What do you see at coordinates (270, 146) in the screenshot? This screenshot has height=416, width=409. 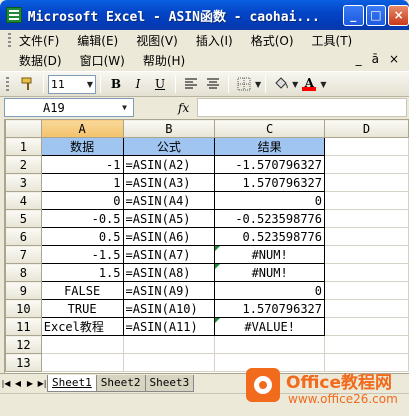 I see `cell-c: 结果` at bounding box center [270, 146].